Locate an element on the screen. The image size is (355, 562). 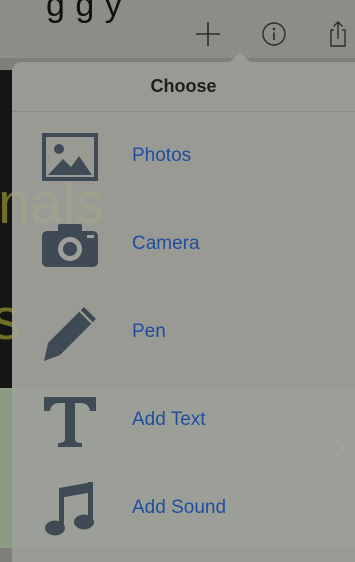
popover-title: Choose is located at coordinates (183, 87).